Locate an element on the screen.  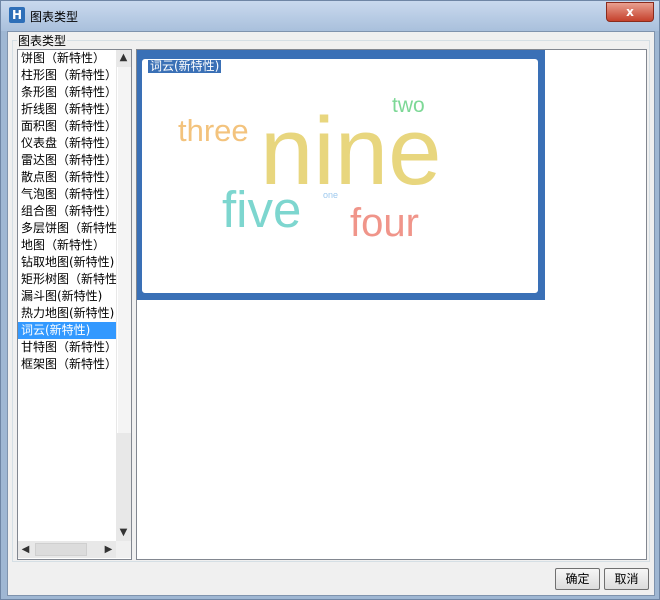
ok-button: 确定 is located at coordinates (577, 579).